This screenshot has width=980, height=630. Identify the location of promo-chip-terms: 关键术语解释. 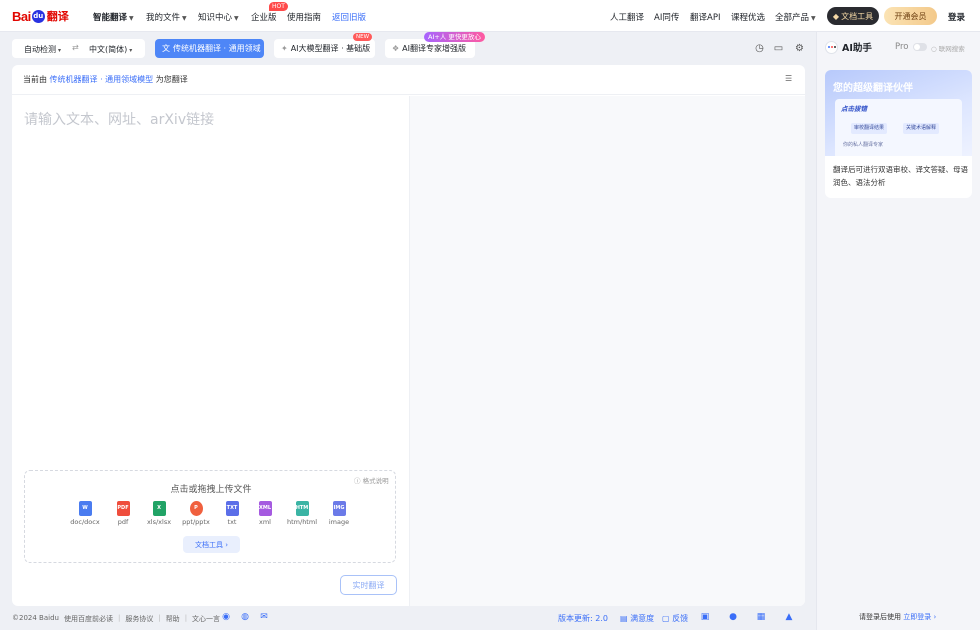
(921, 128).